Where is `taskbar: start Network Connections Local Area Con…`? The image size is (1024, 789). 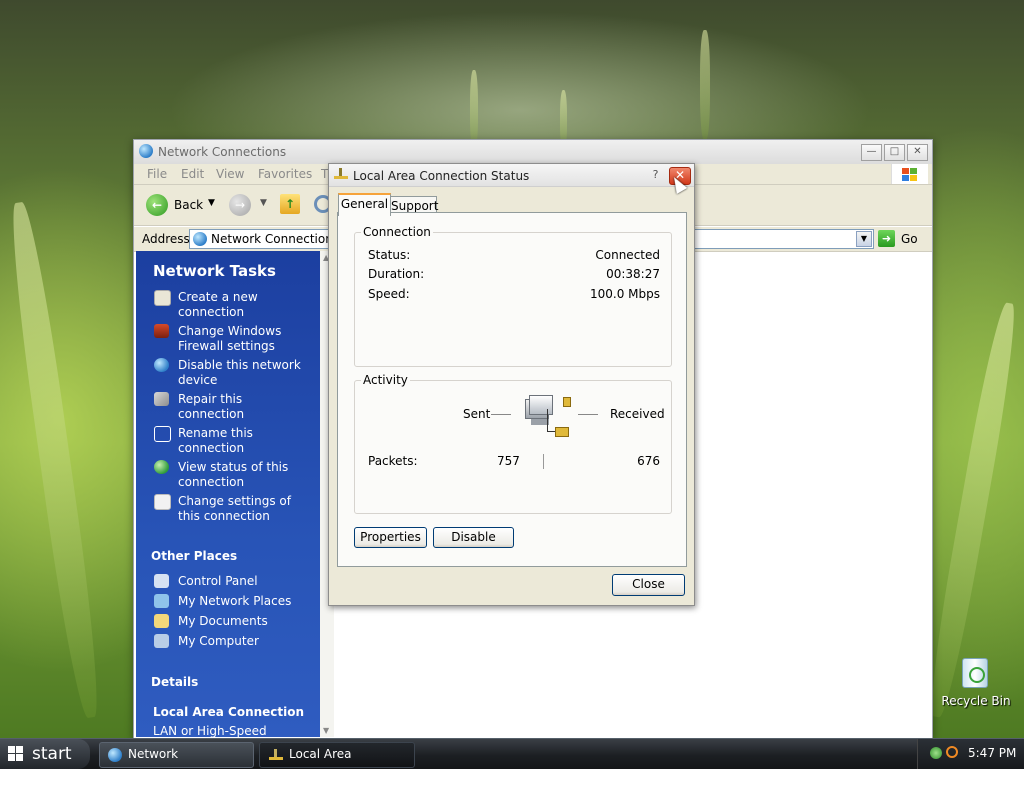 taskbar: start Network Connections Local Area Con… is located at coordinates (512, 761).